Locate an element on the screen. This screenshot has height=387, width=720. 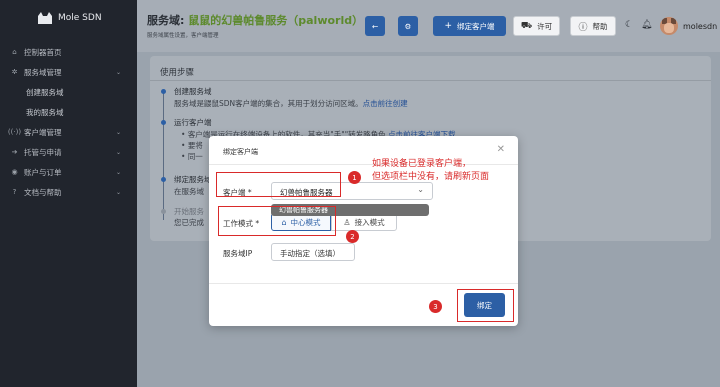
back-button: ← is located at coordinates (375, 26).